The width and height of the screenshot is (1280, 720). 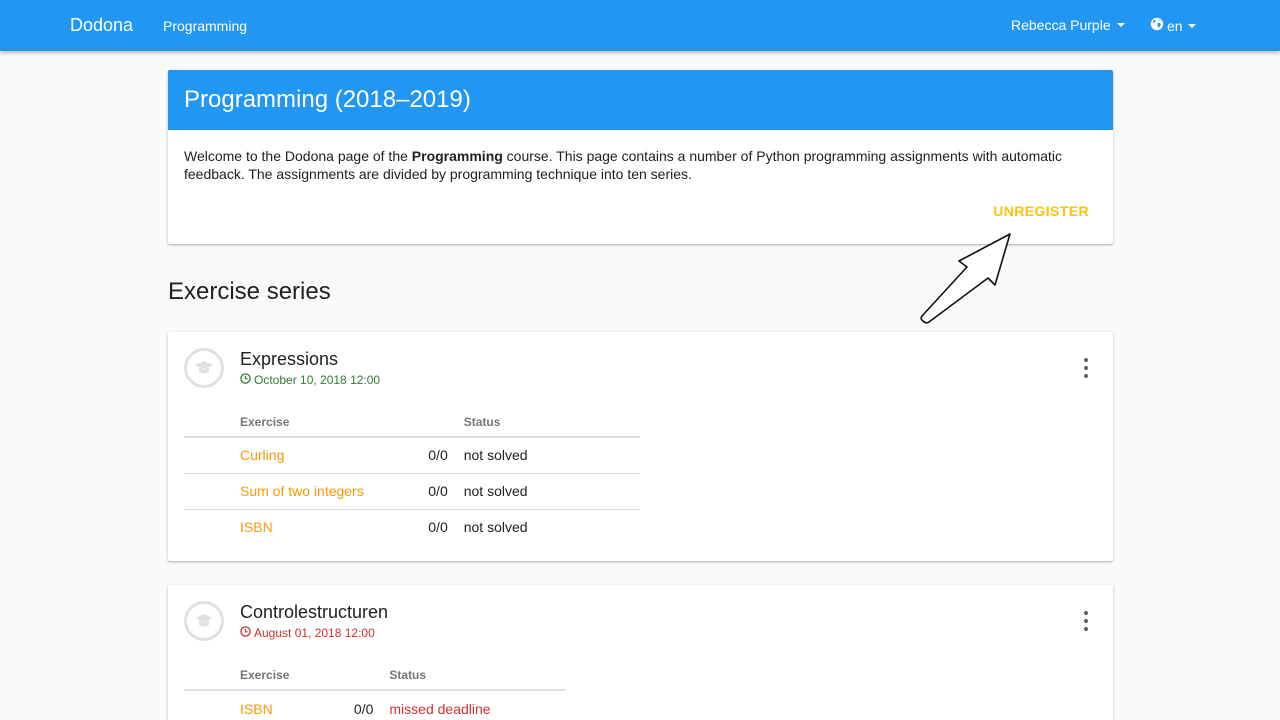 I want to click on exercise-link: Curling, so click(x=262, y=455).